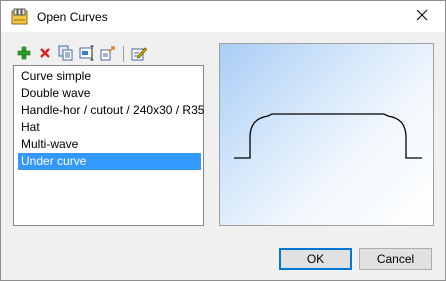 This screenshot has height=281, width=446. I want to click on copy-curve-button, so click(66, 54).